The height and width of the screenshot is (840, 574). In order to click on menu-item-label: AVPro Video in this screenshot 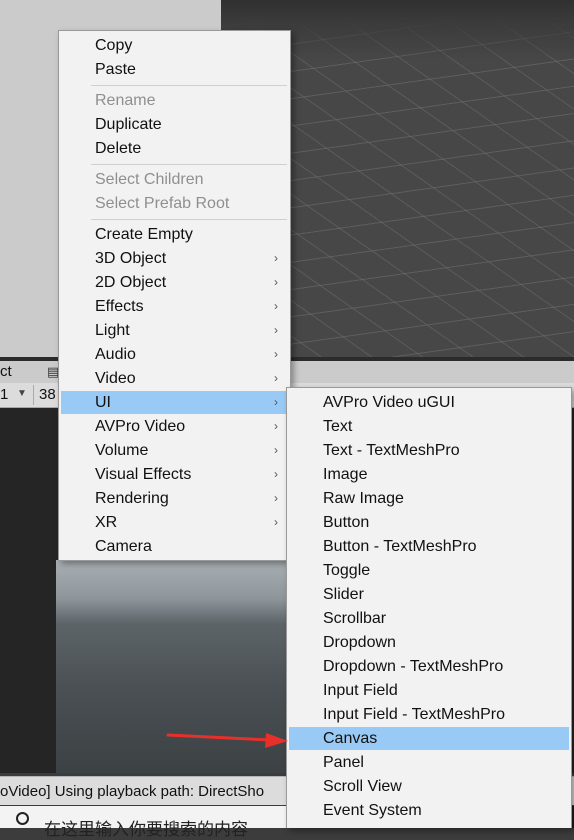, I will do `click(140, 426)`.